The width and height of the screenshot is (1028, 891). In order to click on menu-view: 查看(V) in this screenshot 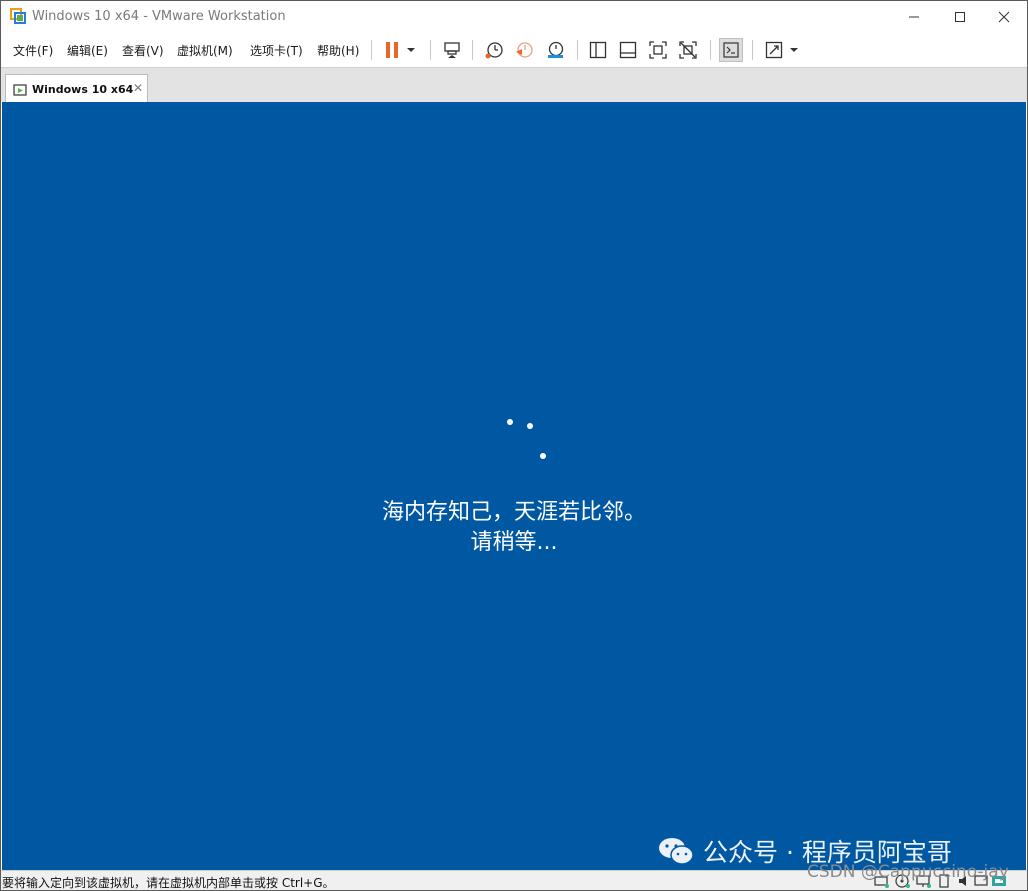, I will do `click(143, 50)`.